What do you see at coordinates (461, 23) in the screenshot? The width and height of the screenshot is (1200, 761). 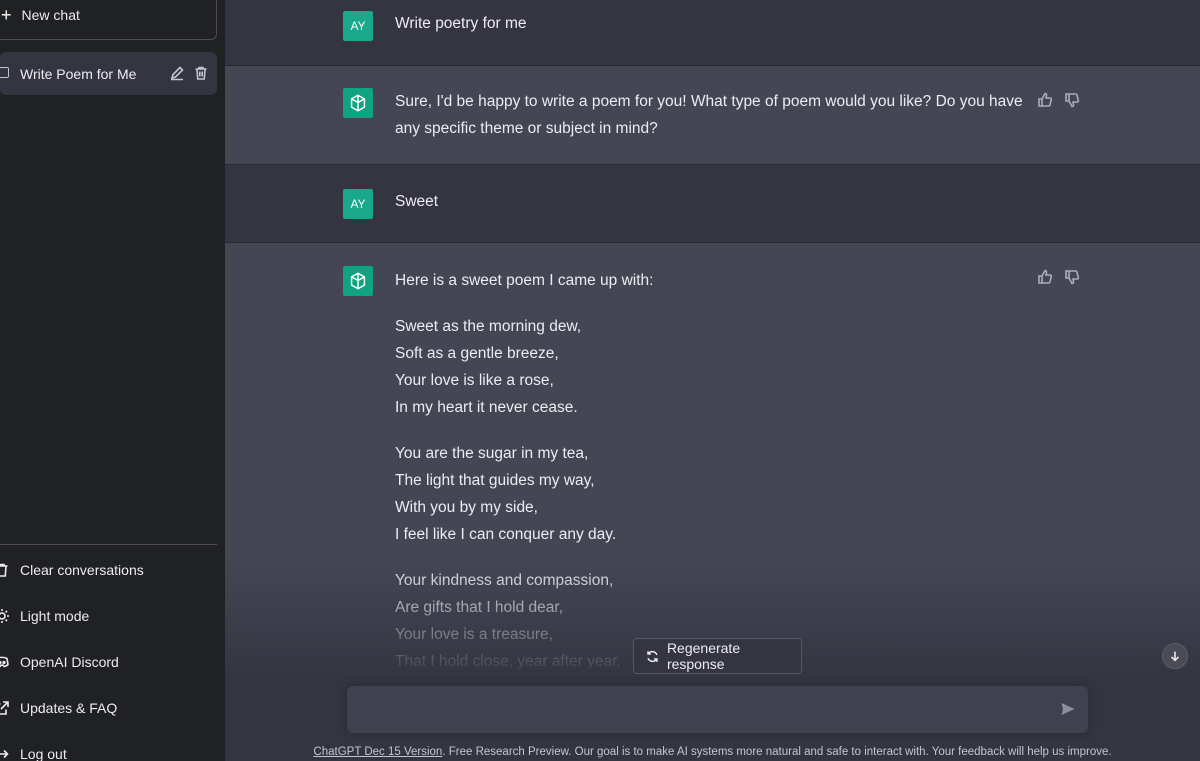 I see `user-message-text: Write poetry for me` at bounding box center [461, 23].